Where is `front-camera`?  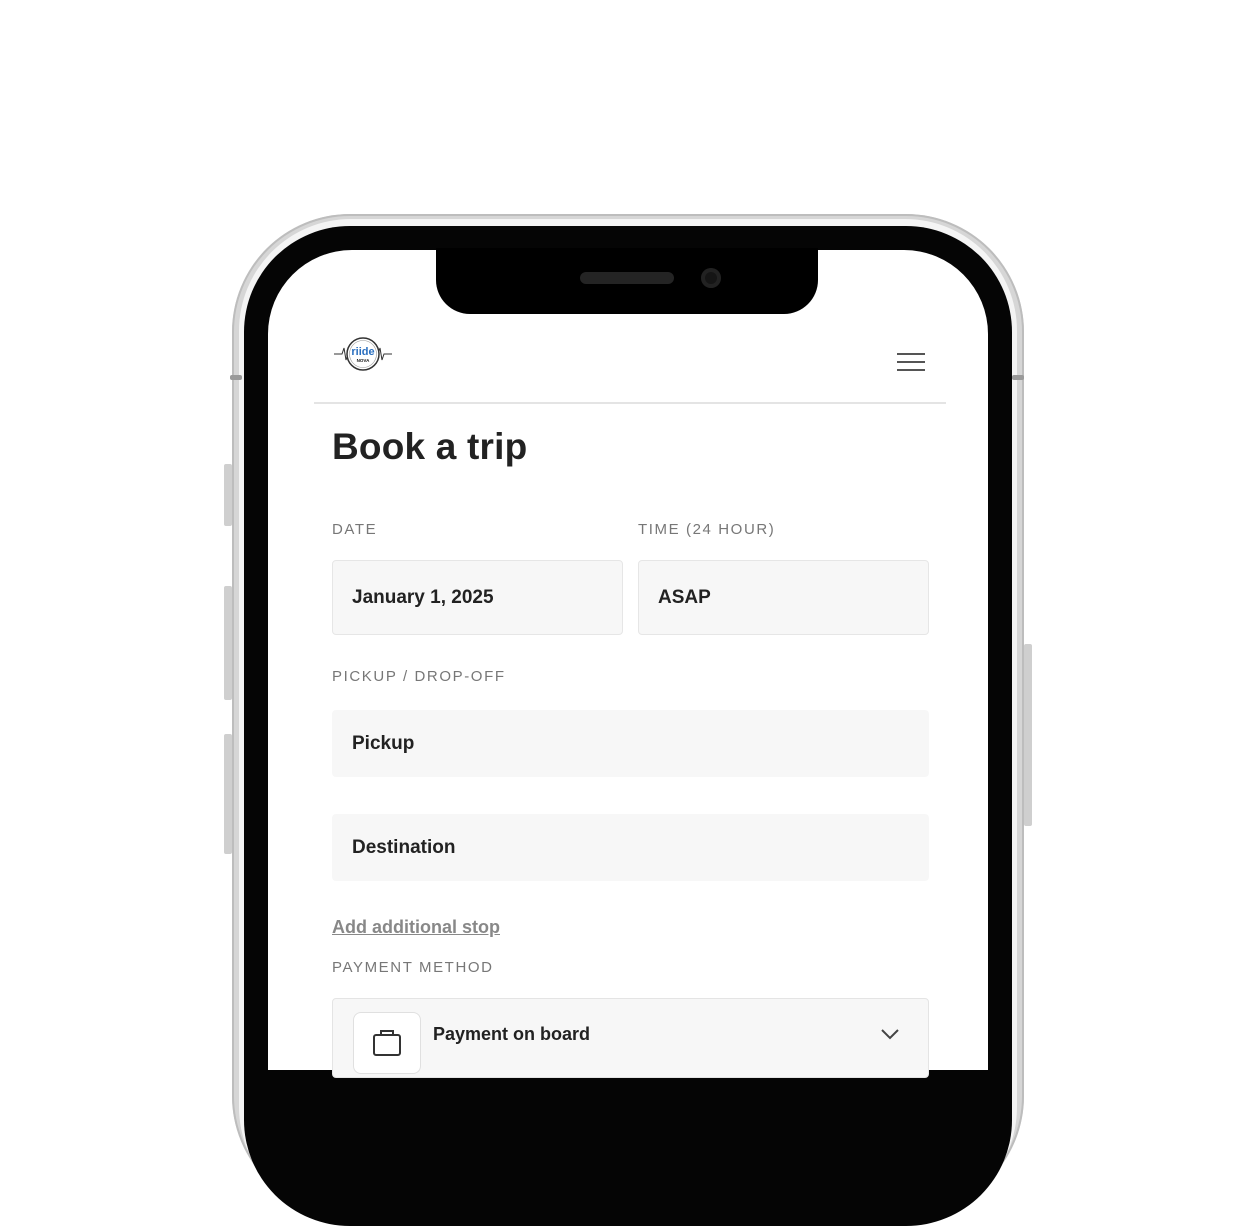 front-camera is located at coordinates (711, 278).